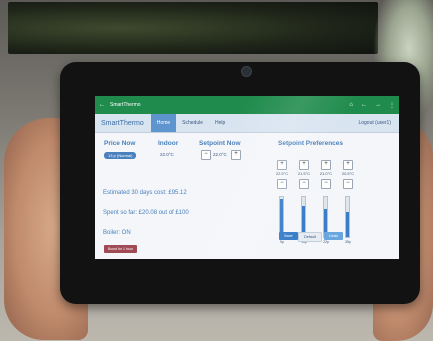 Image resolution: width=433 pixels, height=341 pixels. What do you see at coordinates (193, 28) in the screenshot?
I see `wall-painting` at bounding box center [193, 28].